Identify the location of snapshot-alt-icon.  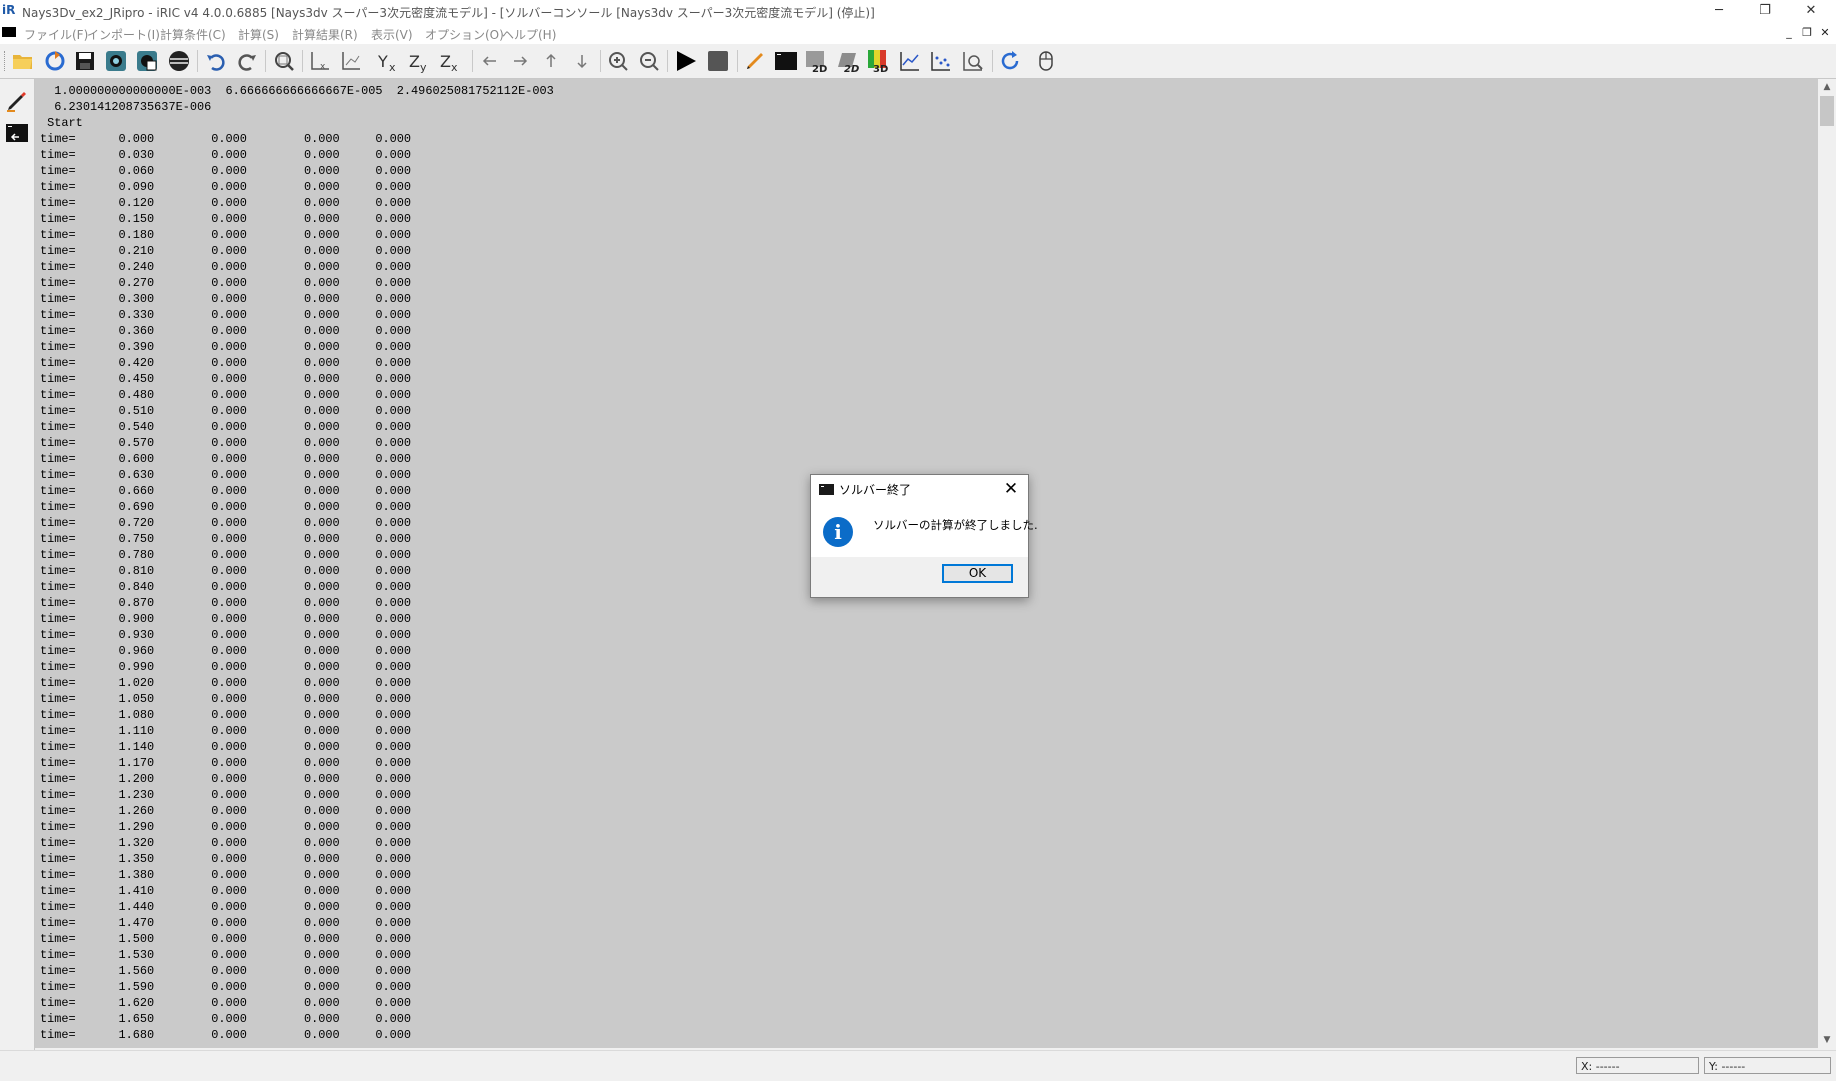
(147, 61).